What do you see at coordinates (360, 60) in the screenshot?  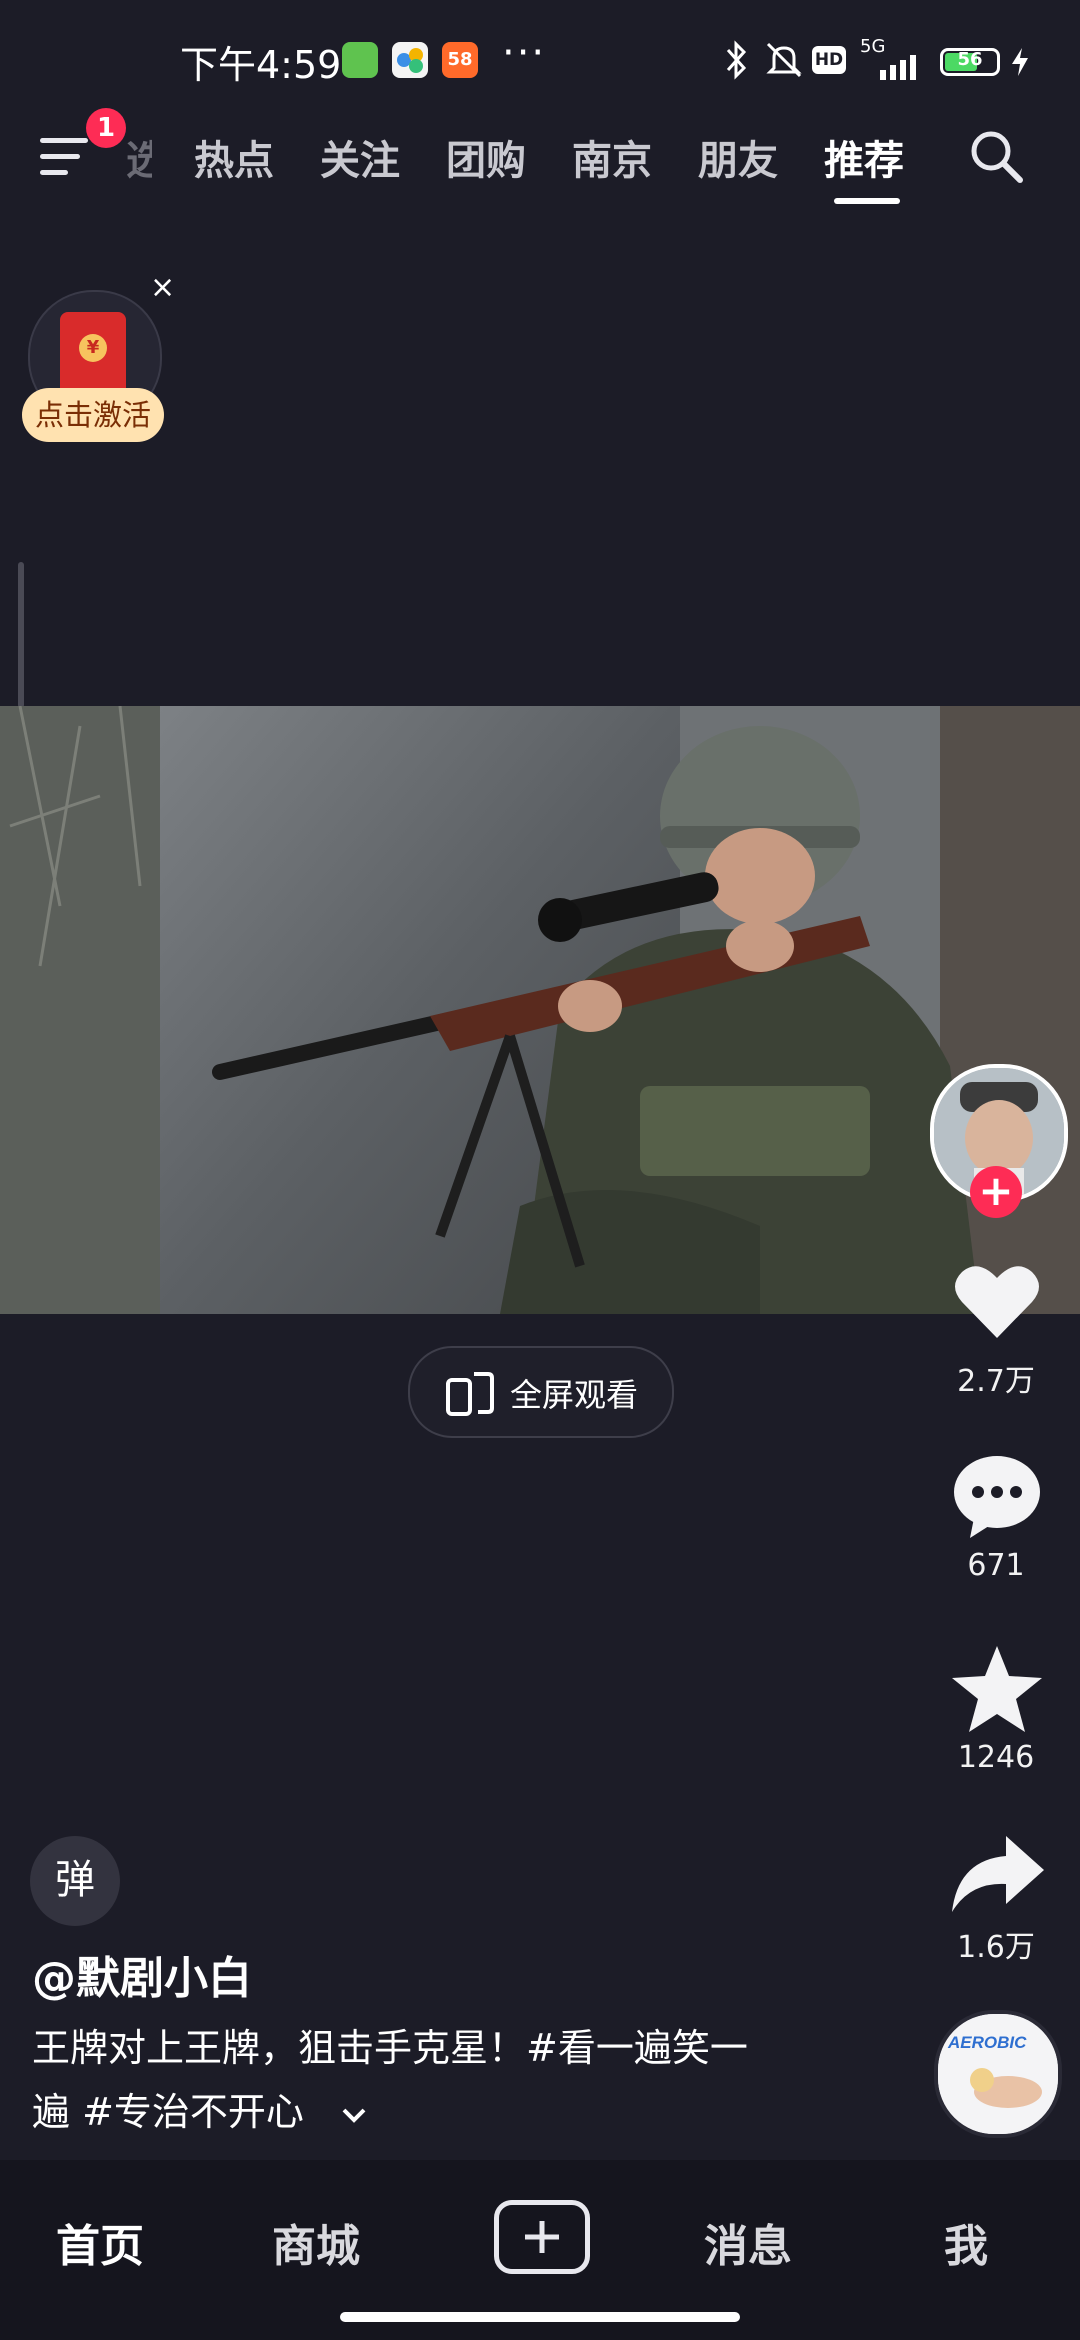 I see `wechat-notification-icon` at bounding box center [360, 60].